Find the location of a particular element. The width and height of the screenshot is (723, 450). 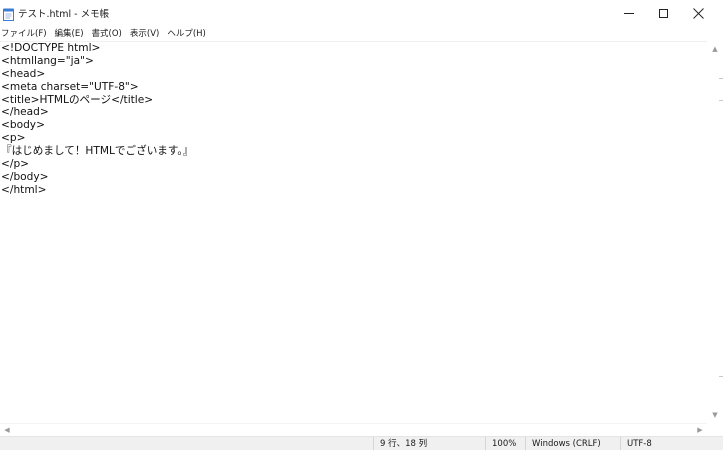

menu-file: ファイル(F) is located at coordinates (25, 34).